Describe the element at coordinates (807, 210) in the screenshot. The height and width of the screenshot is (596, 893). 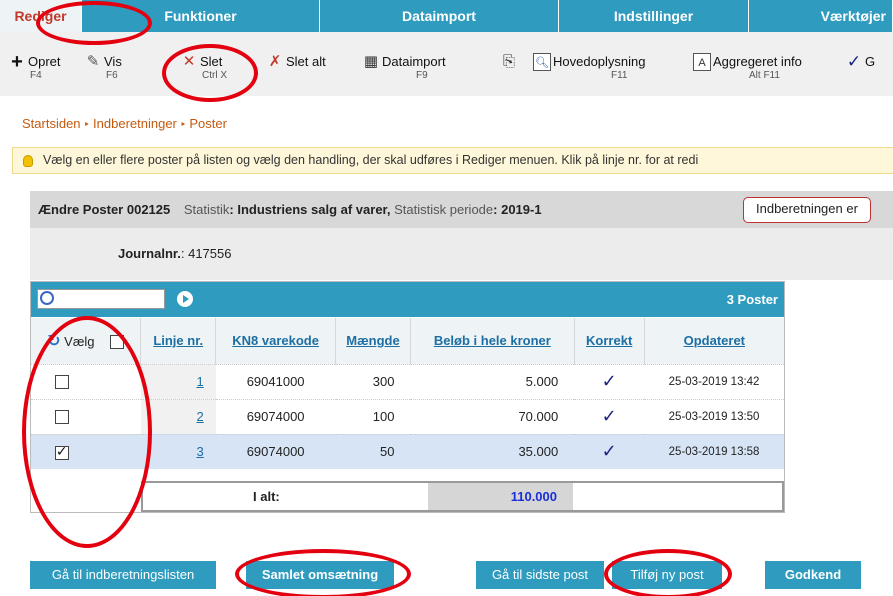
I see `report-status-button: Indberetningen er` at that location.